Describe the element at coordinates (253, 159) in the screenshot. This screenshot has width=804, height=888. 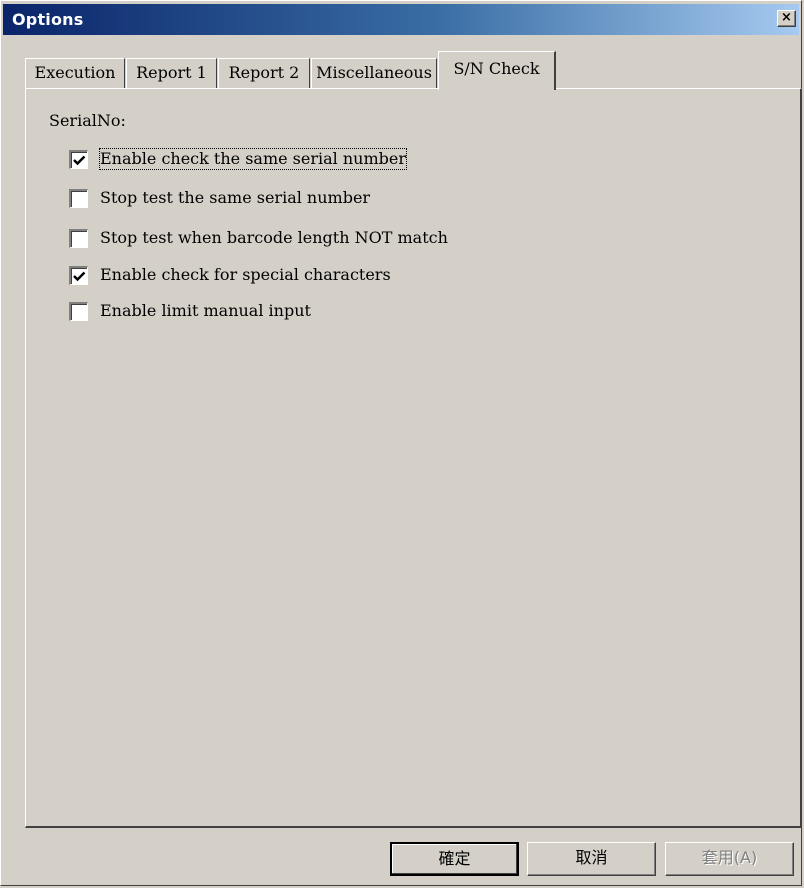
I see `option-label: Enable check the same serial number` at that location.